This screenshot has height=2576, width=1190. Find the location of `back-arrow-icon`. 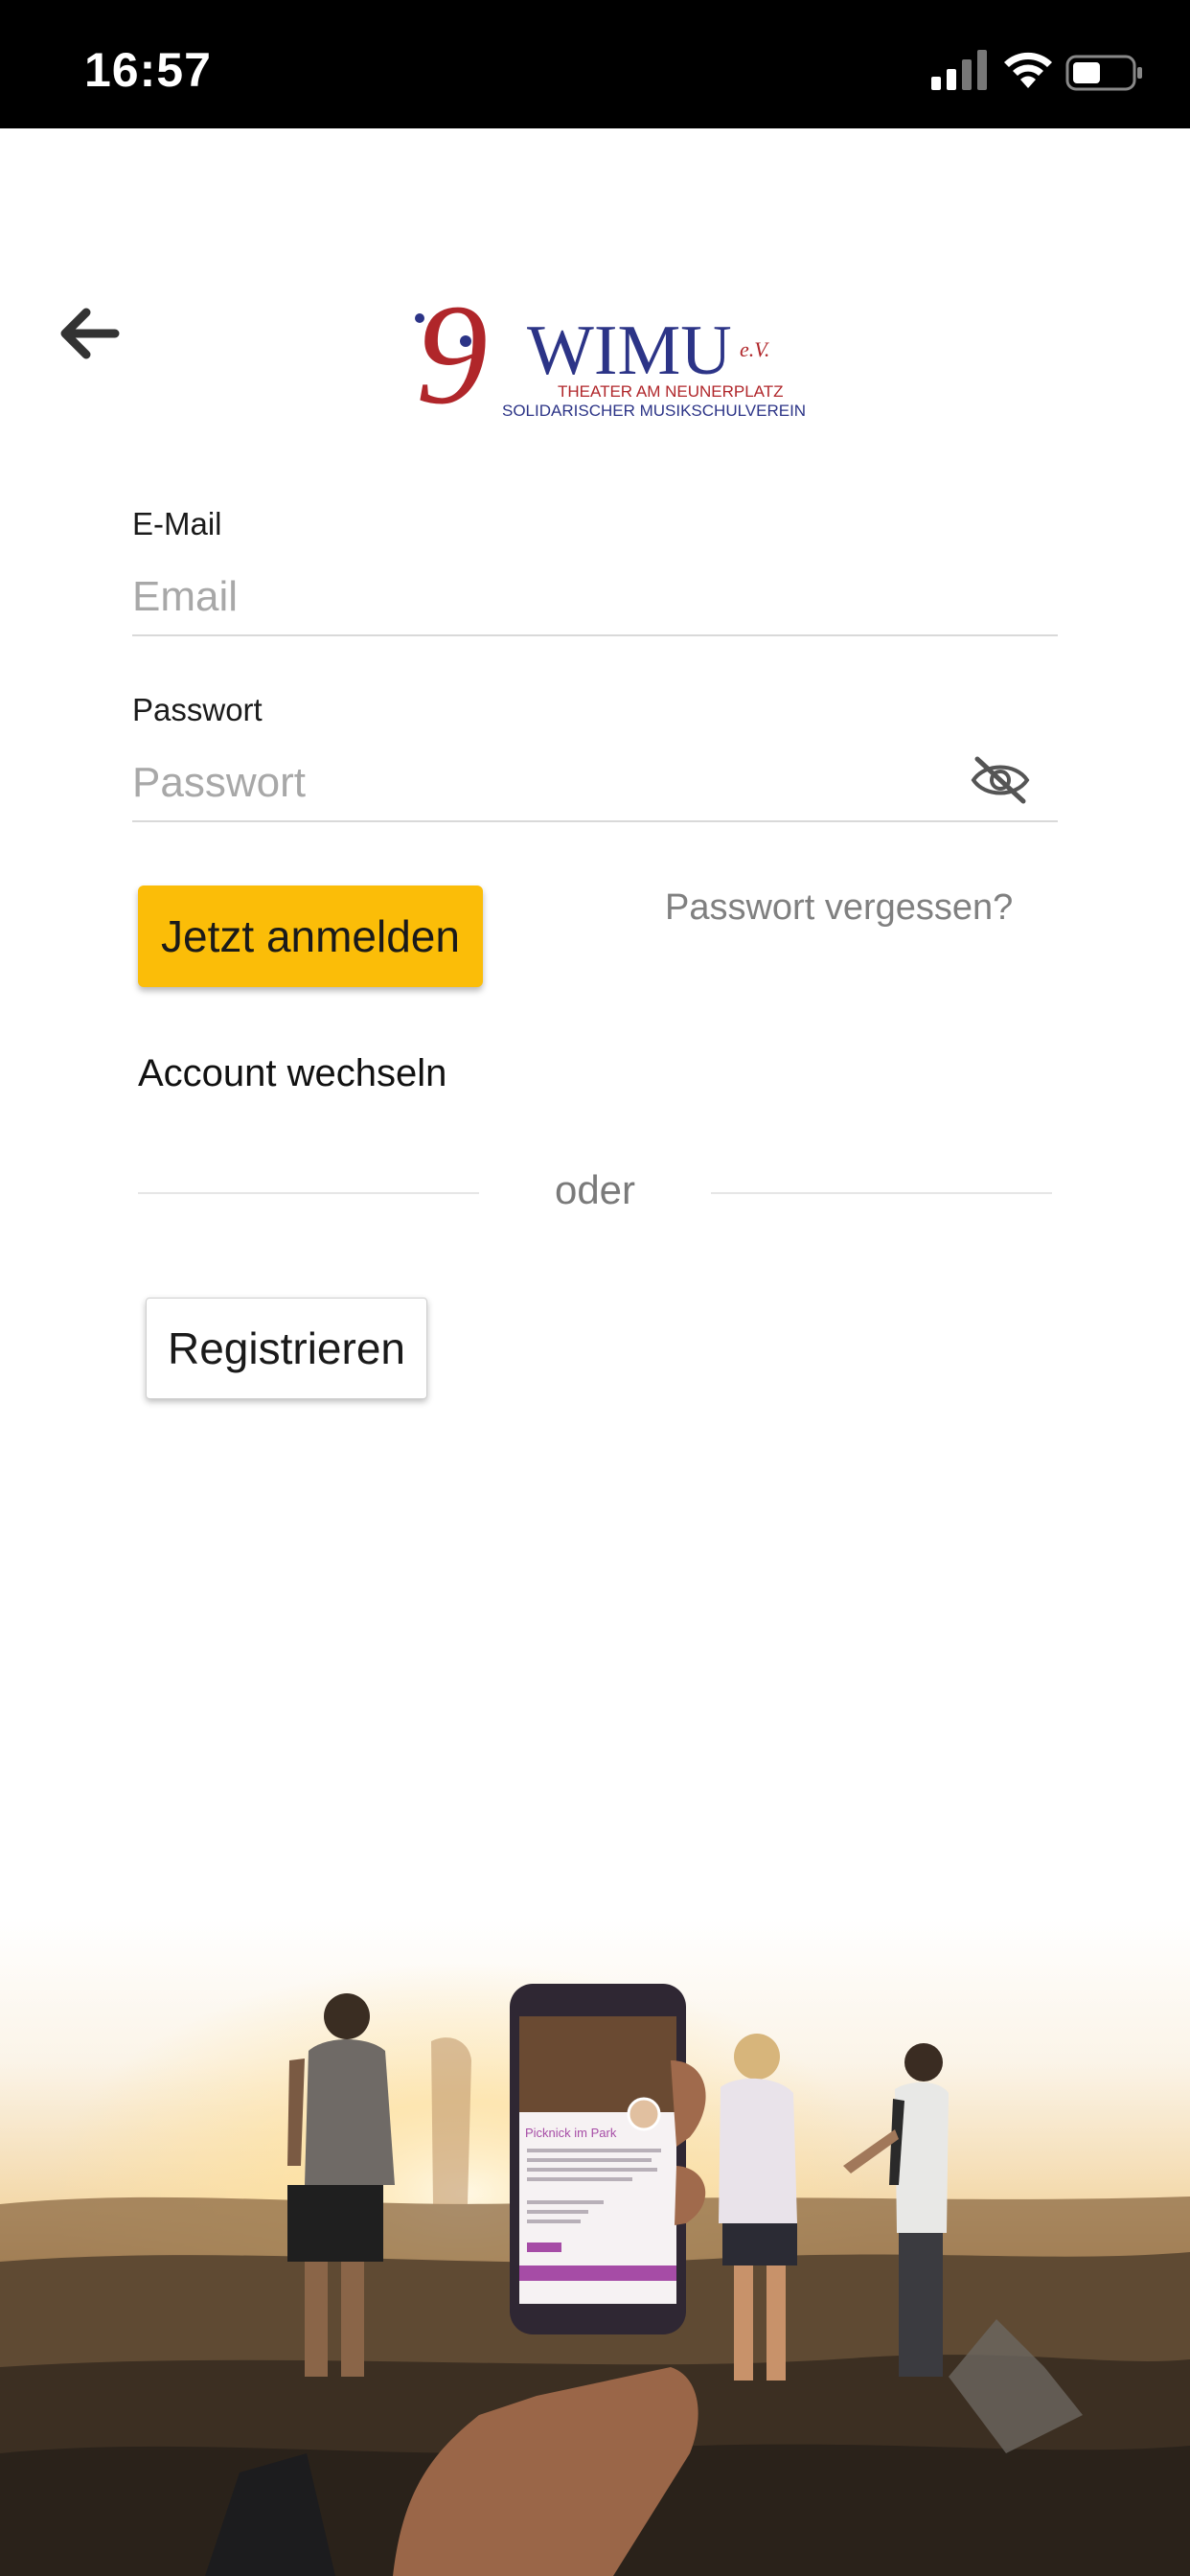

back-arrow-icon is located at coordinates (89, 333).